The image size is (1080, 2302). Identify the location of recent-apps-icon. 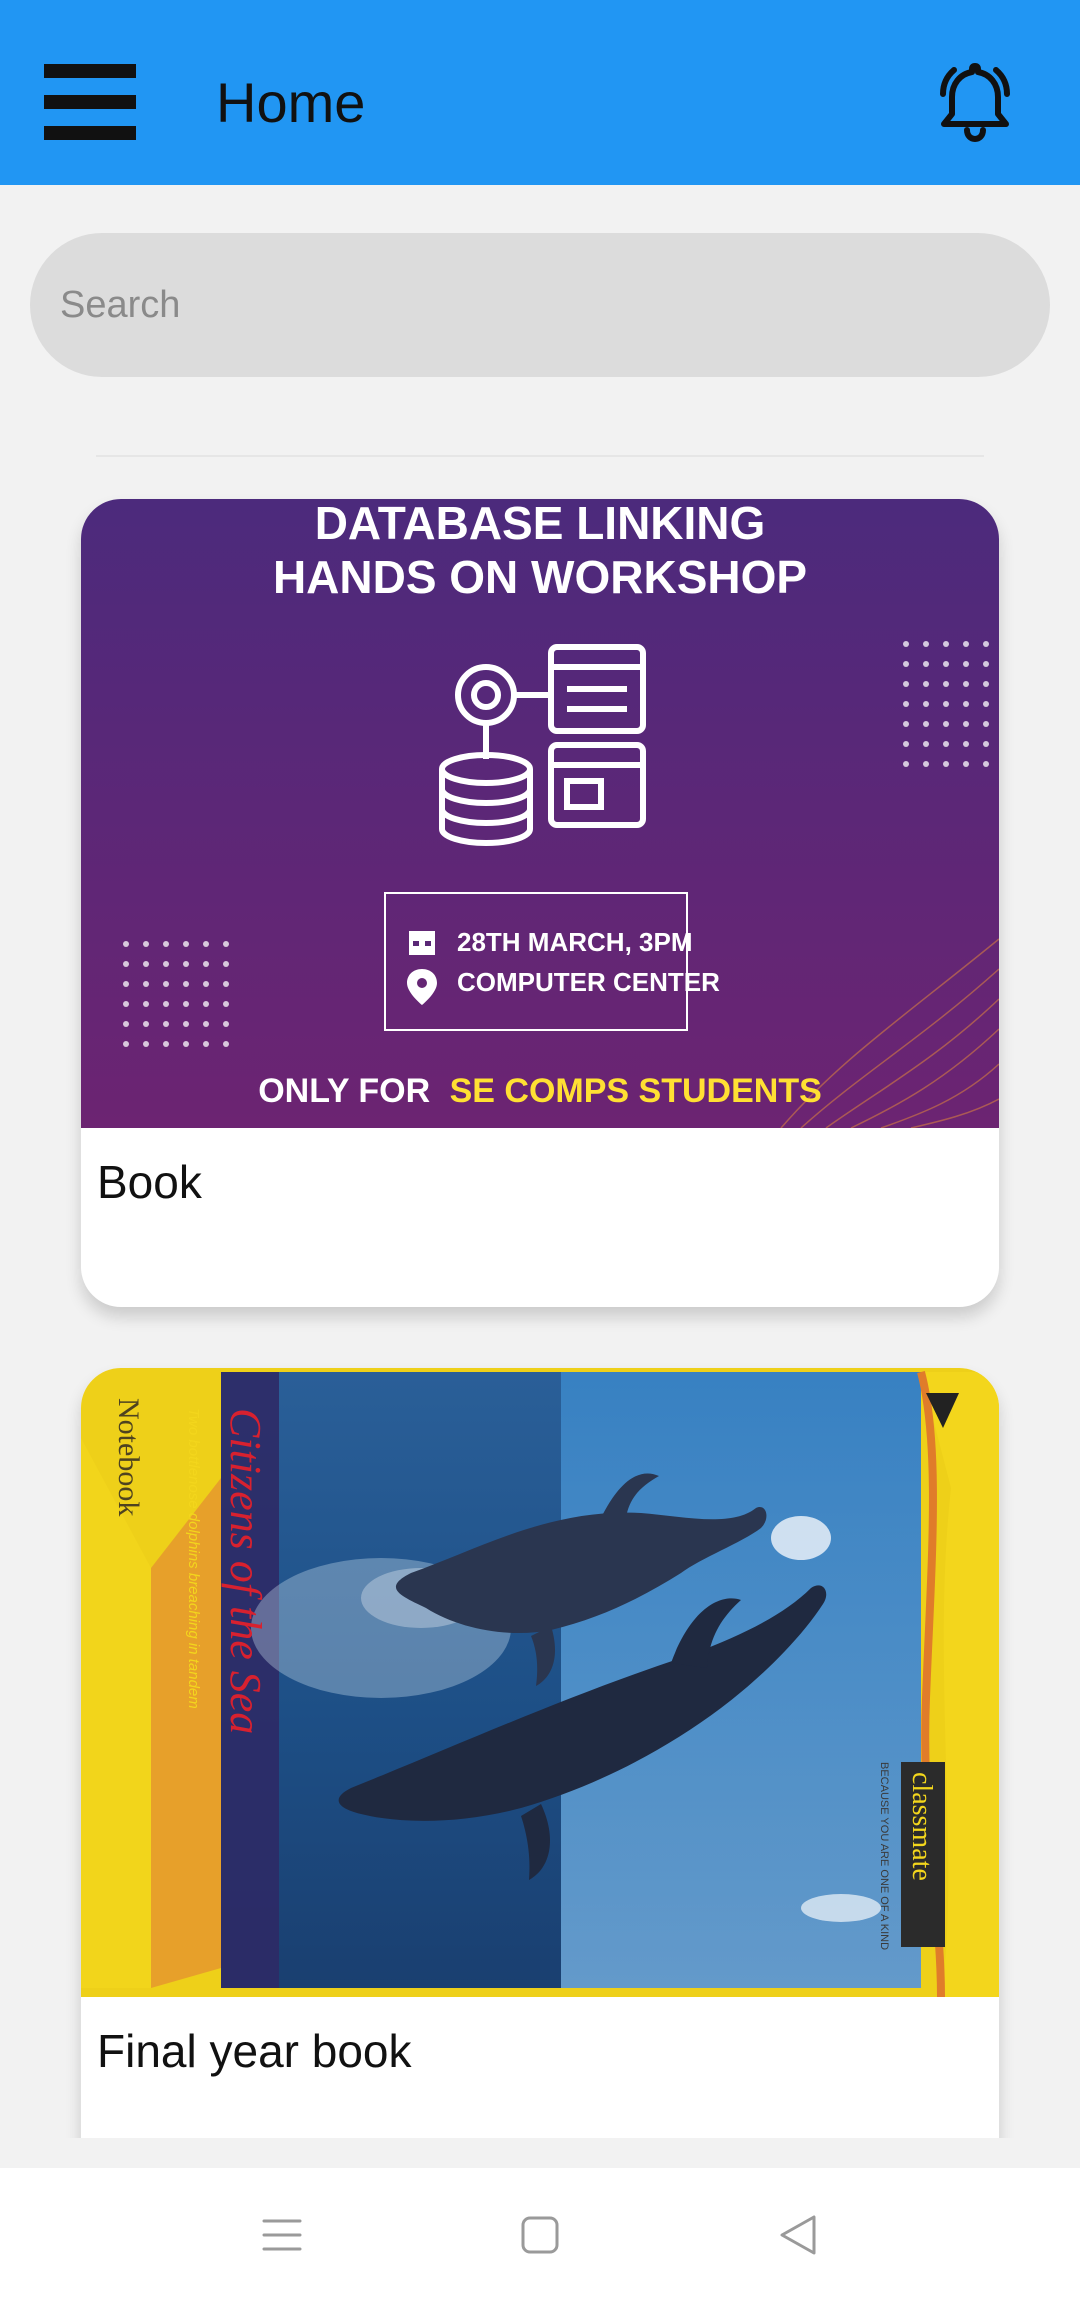
(282, 2235).